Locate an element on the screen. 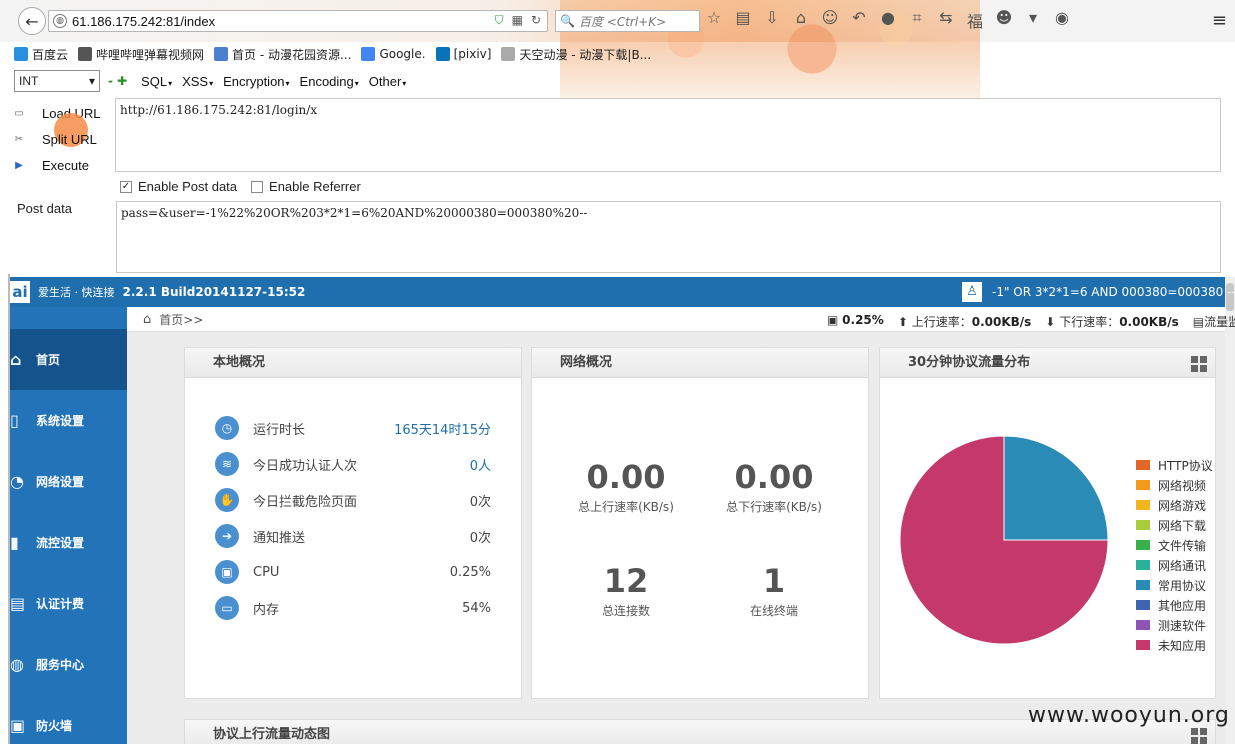 Image resolution: width=1235 pixels, height=744 pixels. protocol-pie-chart is located at coordinates (1004, 540).